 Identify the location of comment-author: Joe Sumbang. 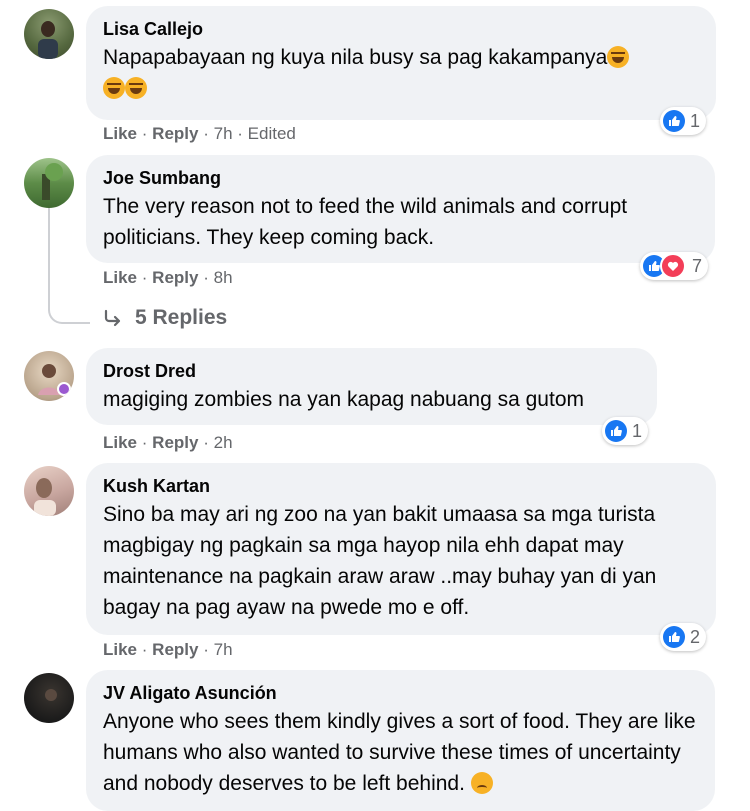
(400, 178).